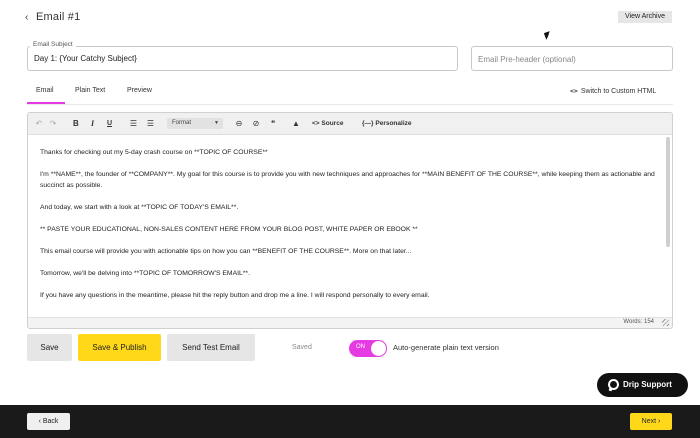 The height and width of the screenshot is (438, 700). Describe the element at coordinates (216, 123) in the screenshot. I see `chevron-down-icon: ▼` at that location.